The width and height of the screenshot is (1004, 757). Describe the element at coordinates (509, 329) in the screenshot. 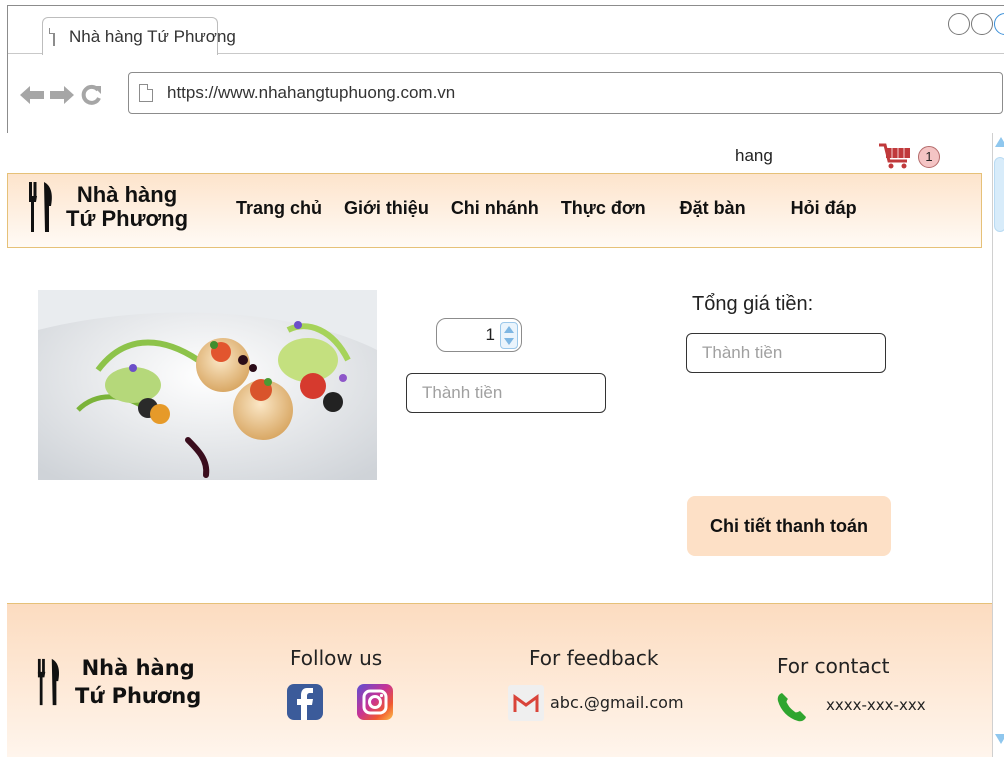

I see `increment-icon` at that location.